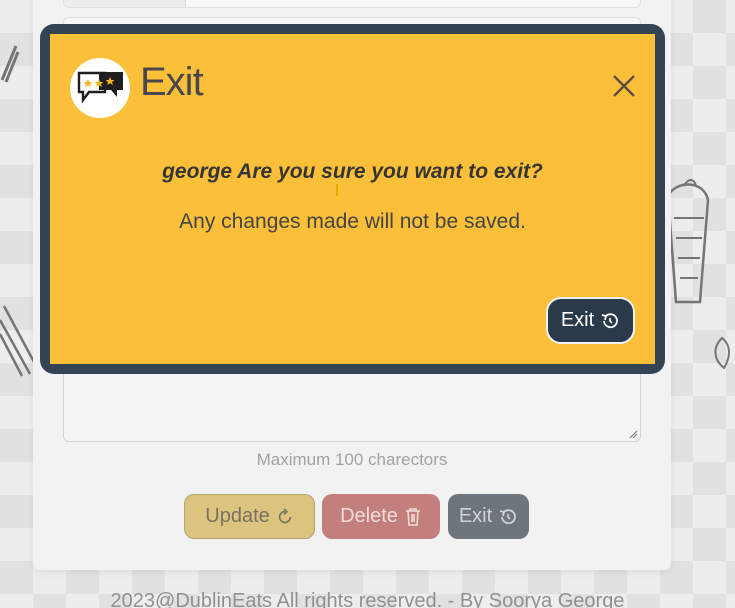 The image size is (735, 608). What do you see at coordinates (624, 86) in the screenshot?
I see `close-icon` at bounding box center [624, 86].